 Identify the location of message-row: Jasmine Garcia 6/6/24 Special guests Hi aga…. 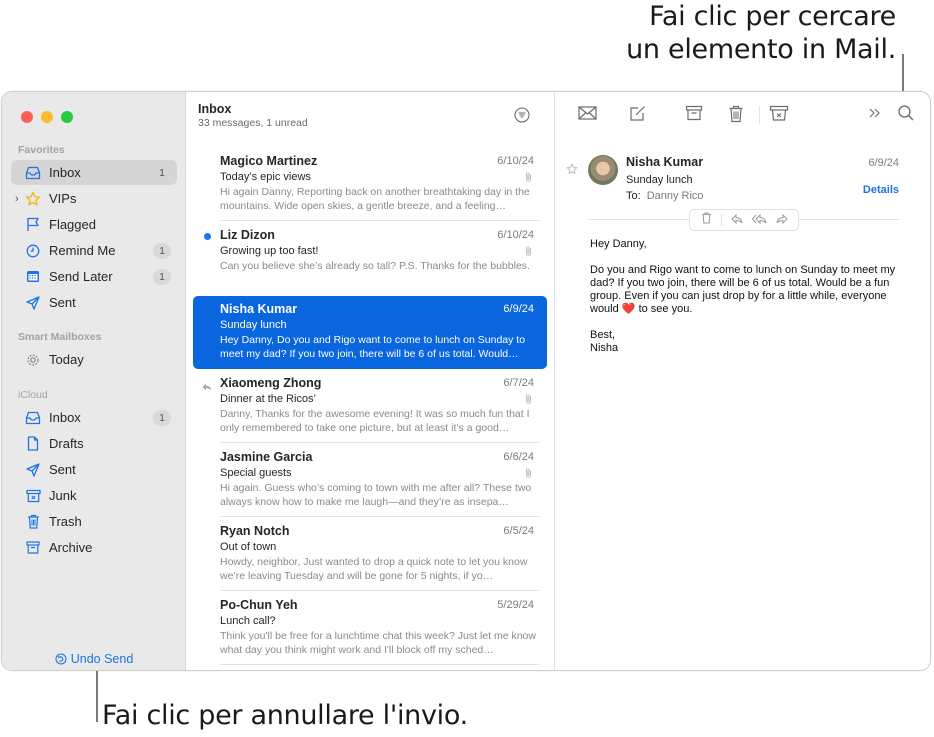
(370, 480).